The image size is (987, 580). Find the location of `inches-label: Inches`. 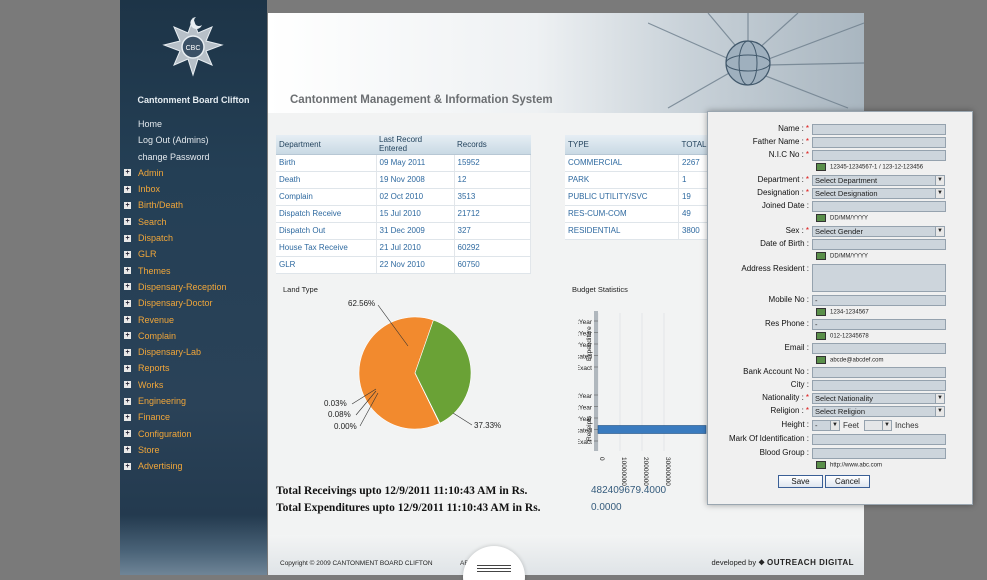

inches-label: Inches is located at coordinates (907, 425).